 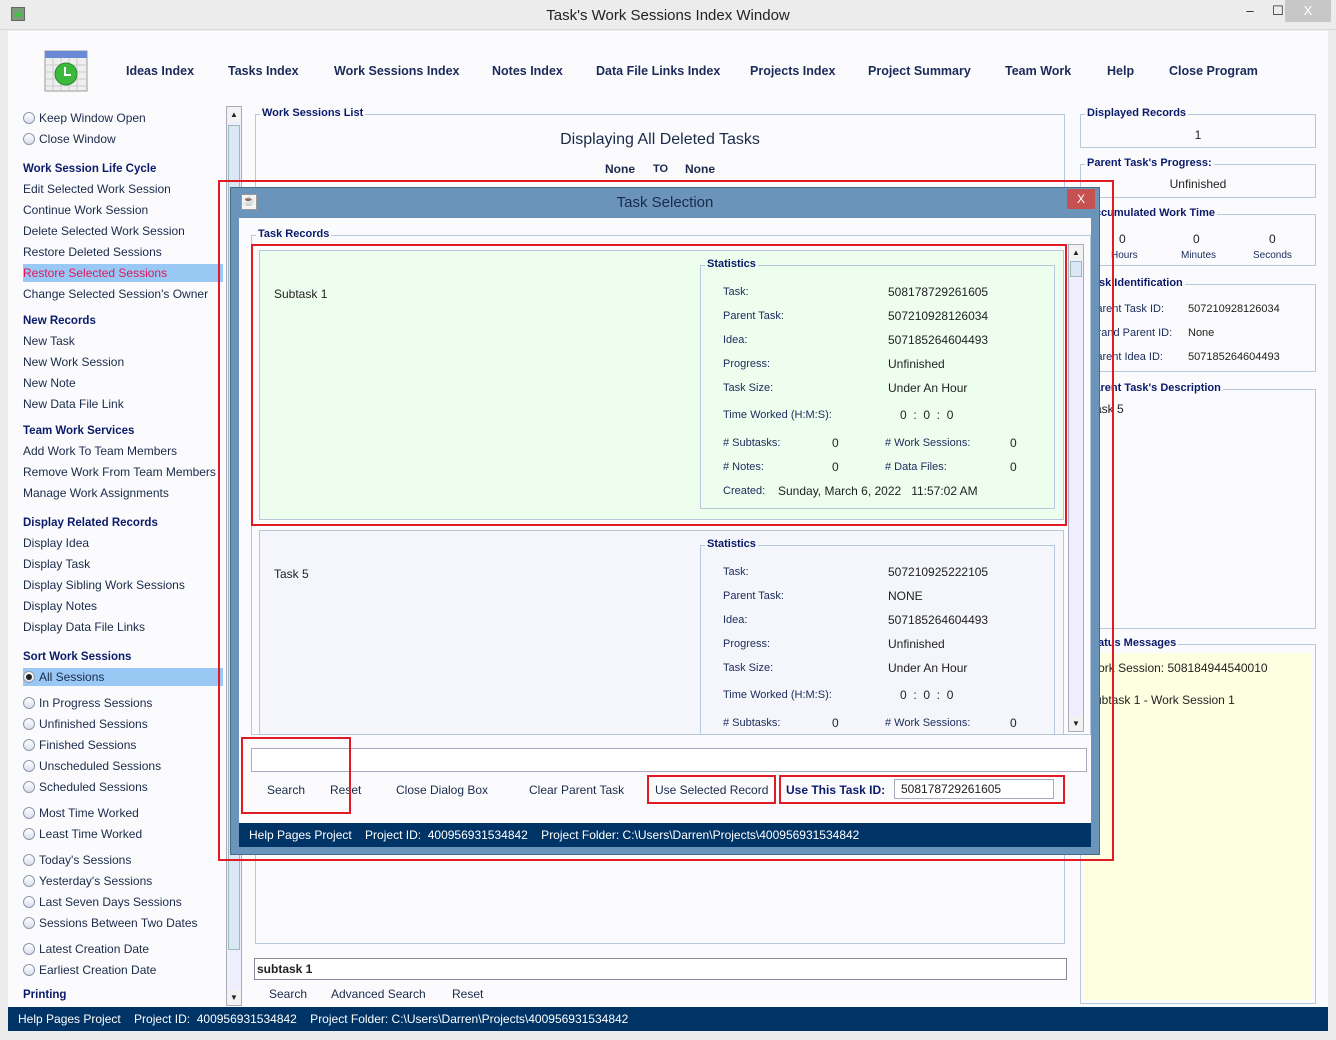 What do you see at coordinates (397, 71) in the screenshot?
I see `menu-work-sessions-index: Work Sessions Index` at bounding box center [397, 71].